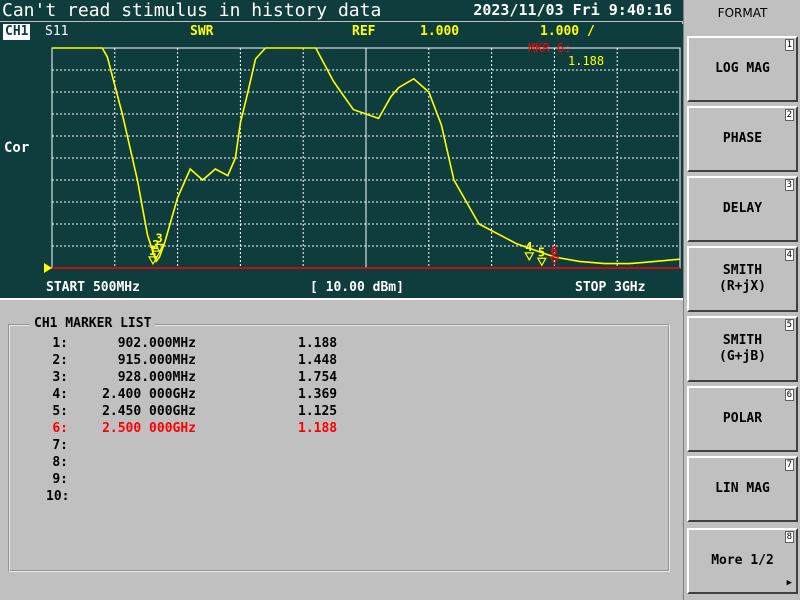  What do you see at coordinates (353, 249) in the screenshot?
I see `markers: 1234 5 6` at bounding box center [353, 249].